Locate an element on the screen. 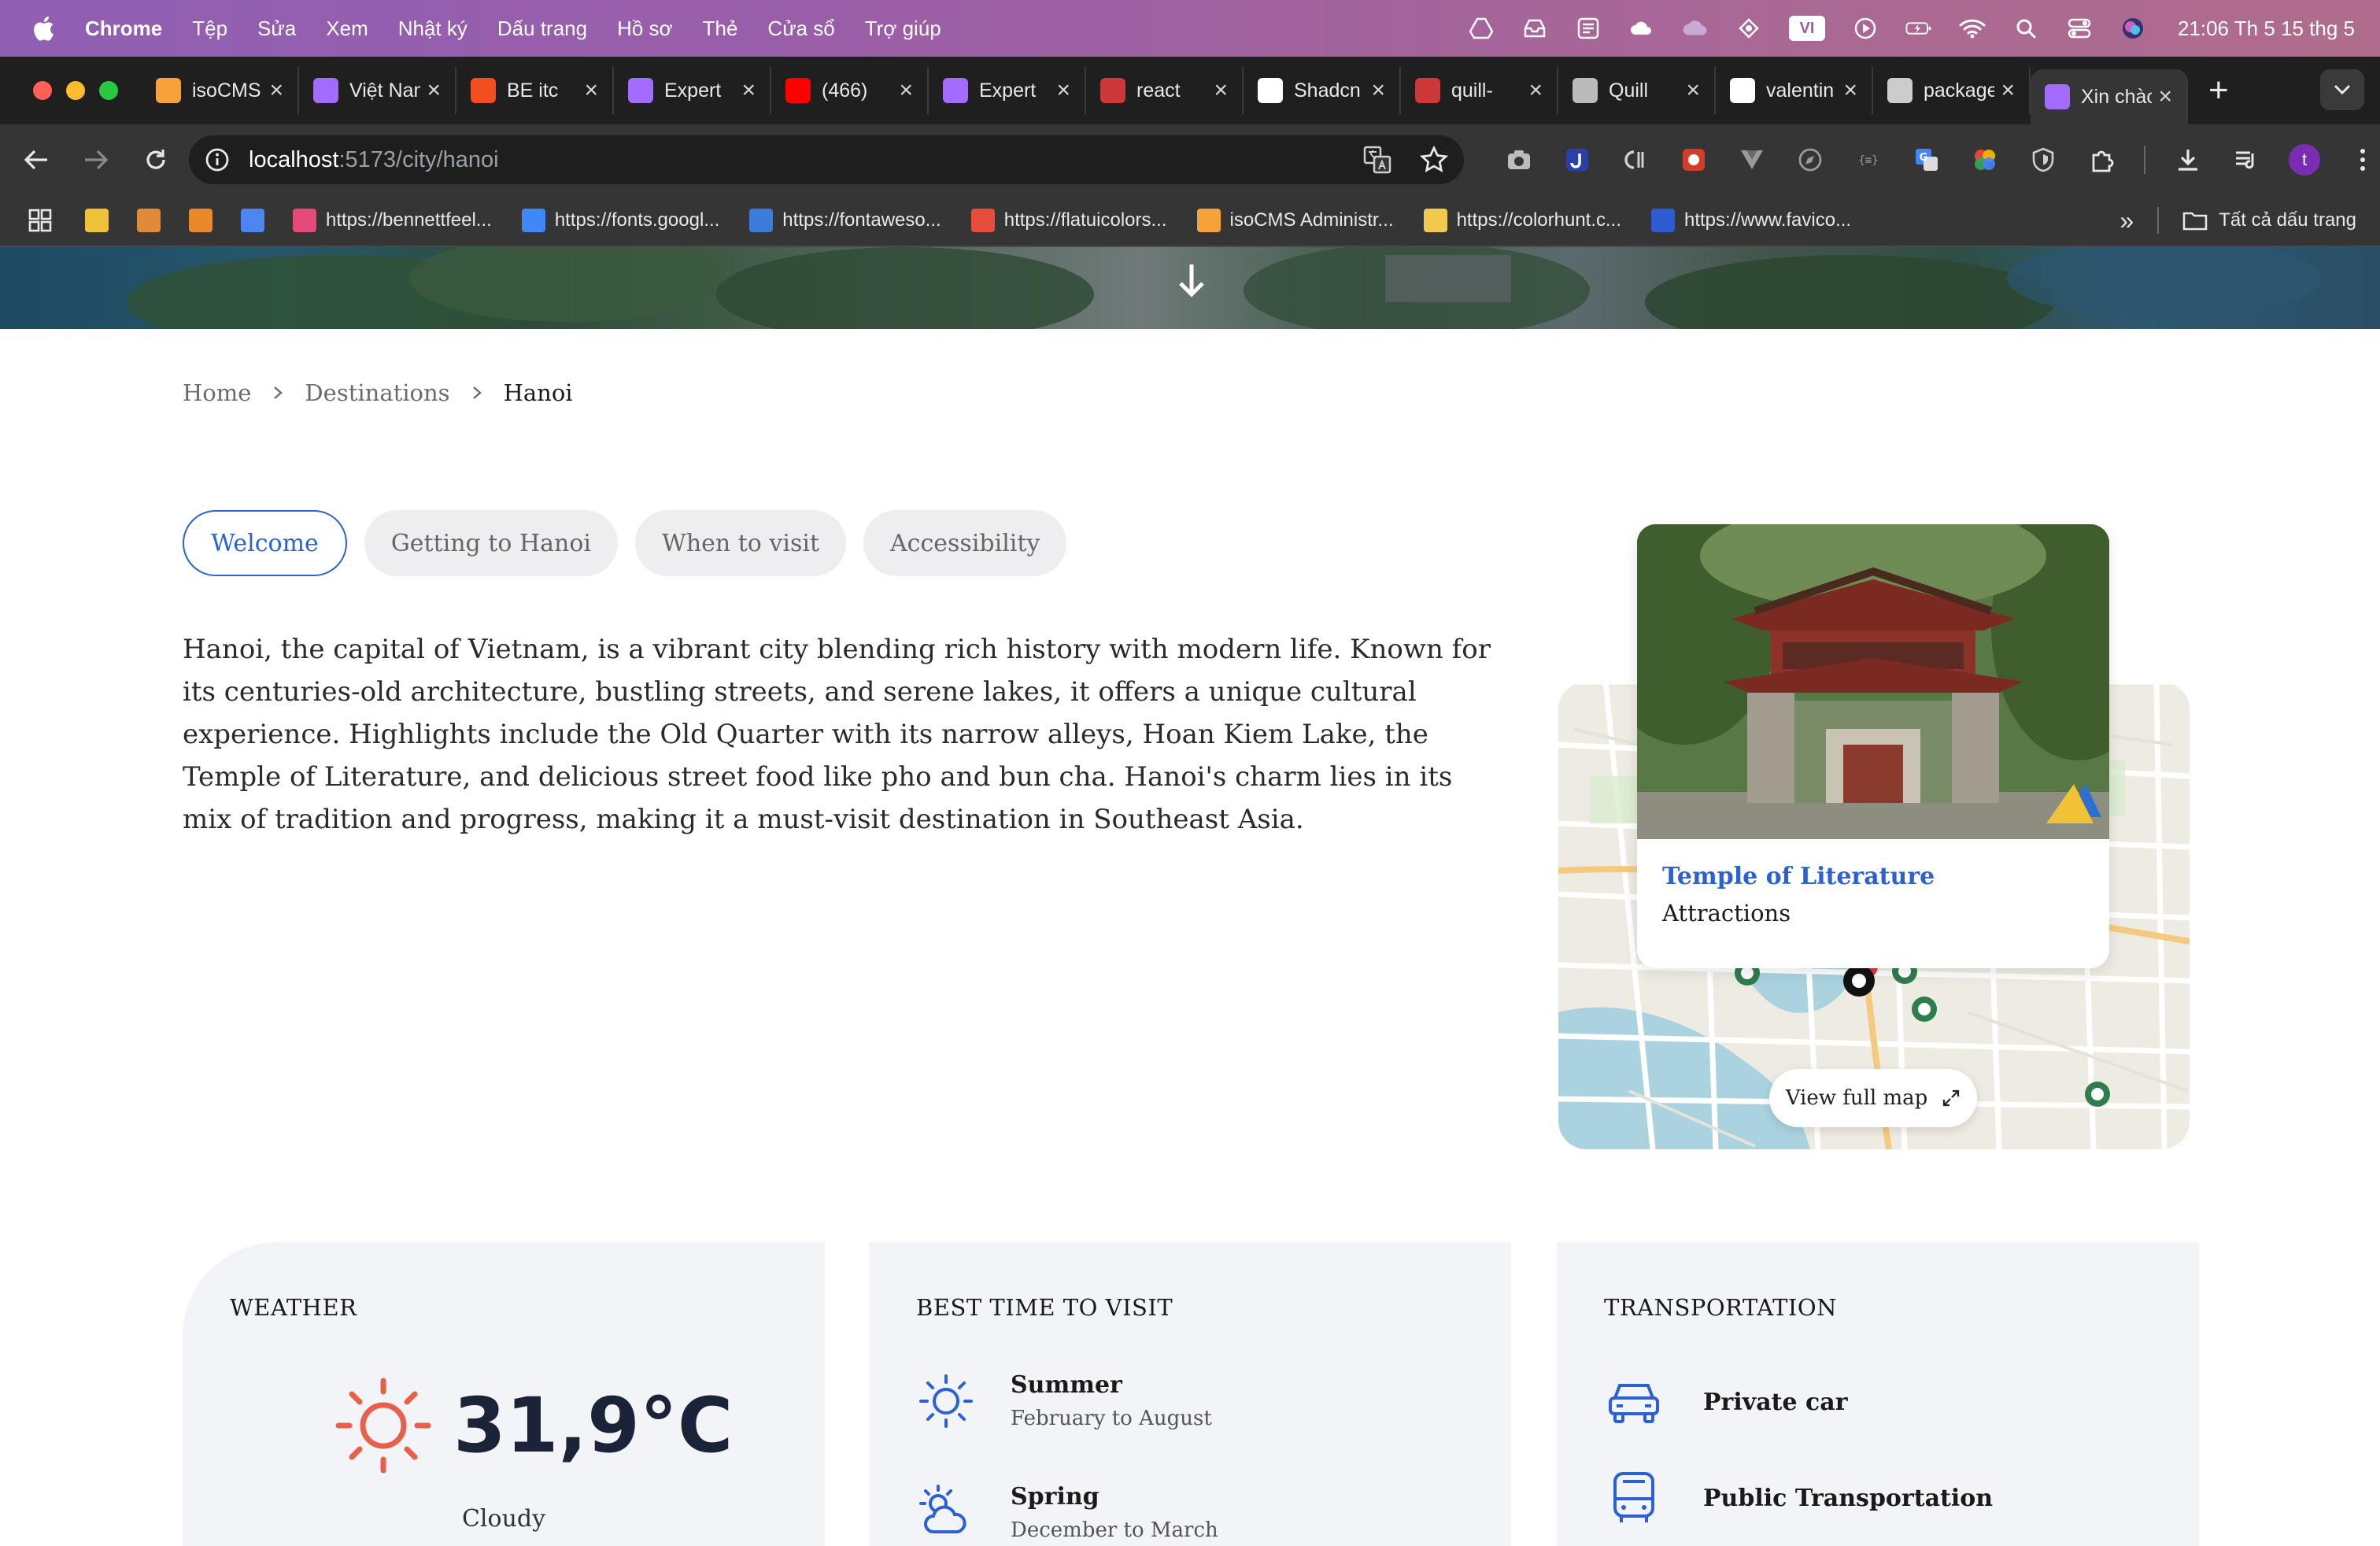  menu-file: Tệp is located at coordinates (209, 29).